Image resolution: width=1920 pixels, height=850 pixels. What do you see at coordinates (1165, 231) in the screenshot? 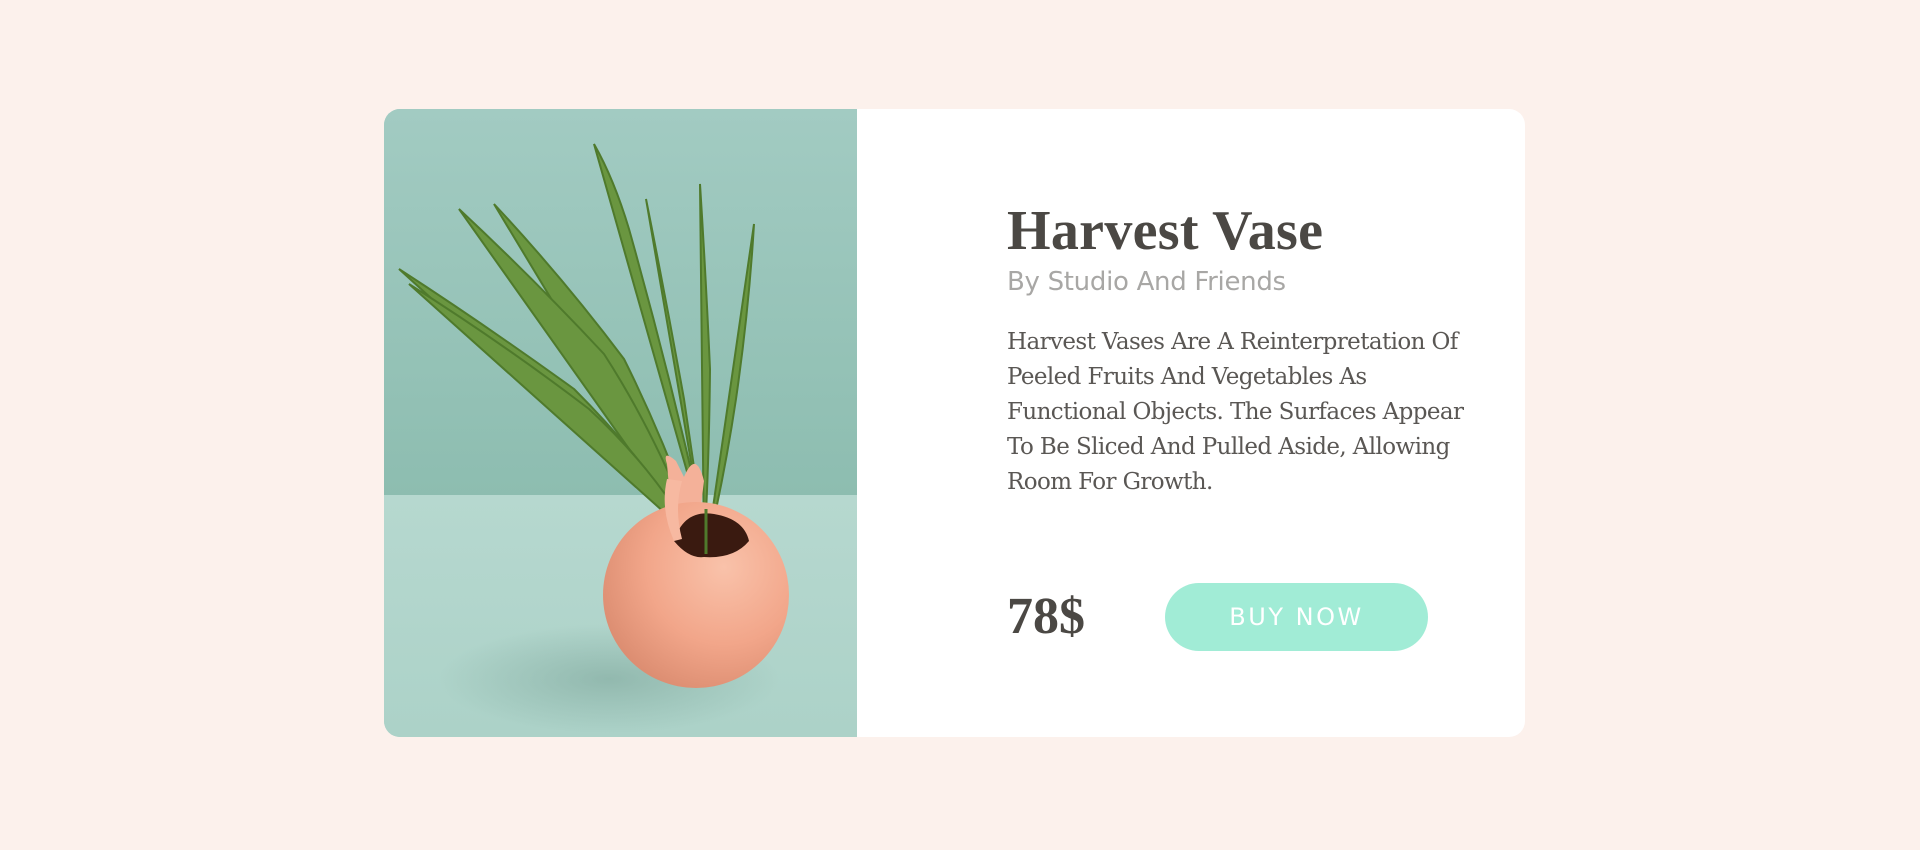
I see `product-title: Harvest Vase` at bounding box center [1165, 231].